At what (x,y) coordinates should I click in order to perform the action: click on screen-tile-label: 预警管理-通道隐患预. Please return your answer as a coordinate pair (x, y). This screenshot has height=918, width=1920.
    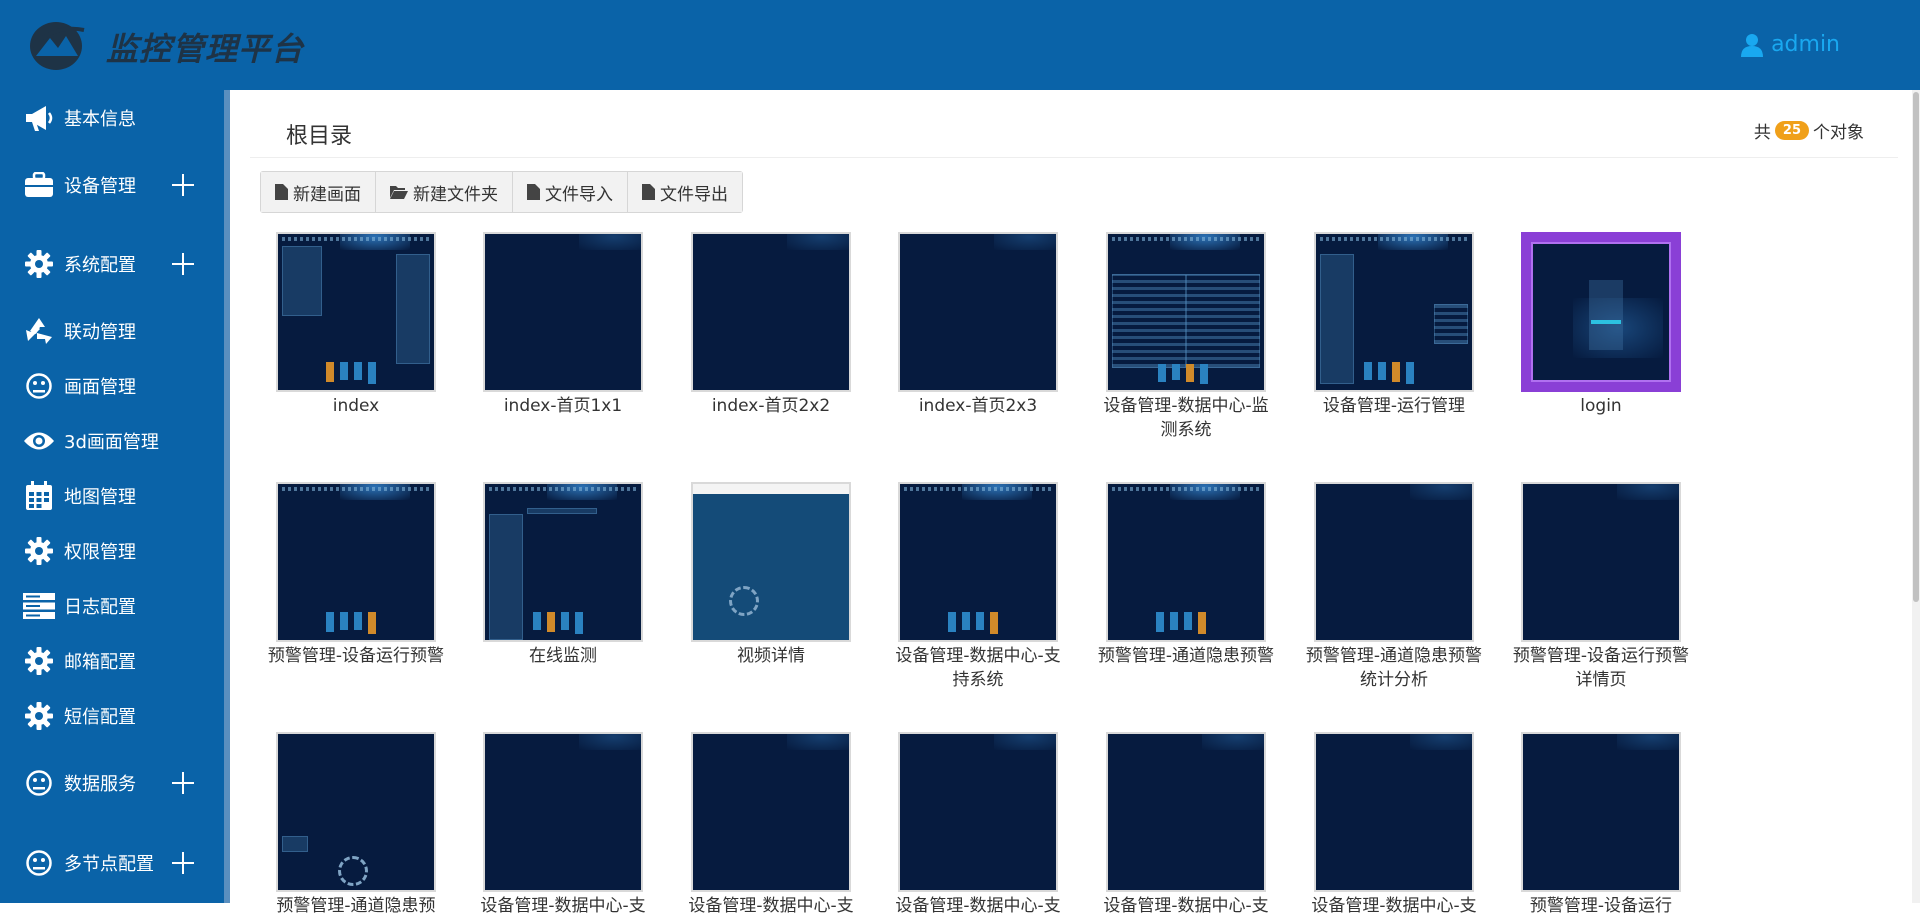
    Looking at the image, I should click on (356, 906).